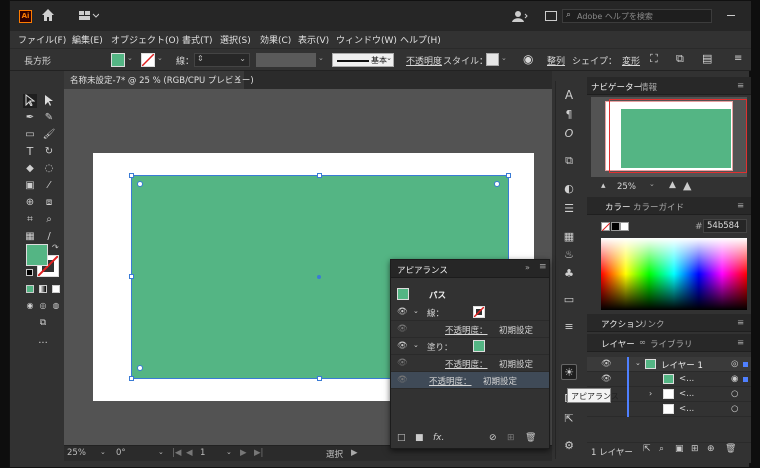  What do you see at coordinates (569, 189) in the screenshot?
I see `pathfinder-panel-icon: ◐` at bounding box center [569, 189].